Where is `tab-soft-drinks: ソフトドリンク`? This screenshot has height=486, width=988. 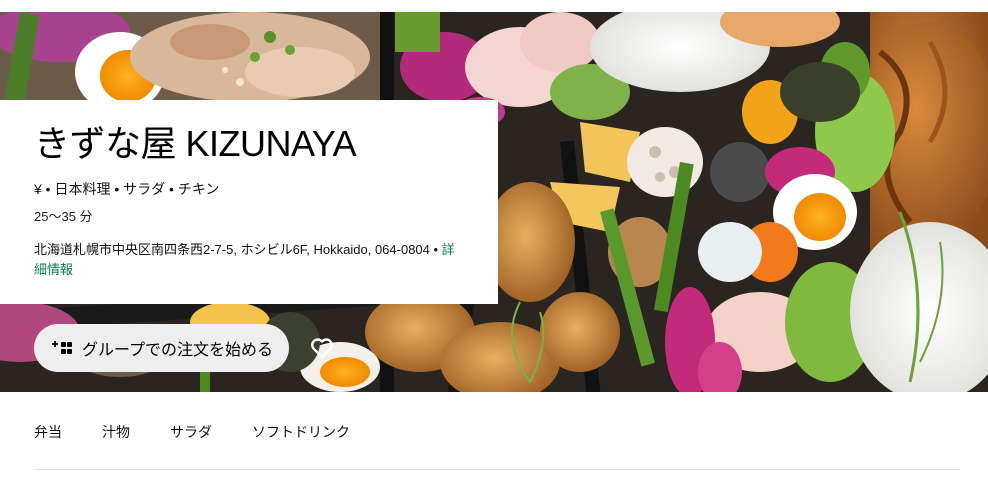
tab-soft-drinks: ソフトドリンク is located at coordinates (301, 432).